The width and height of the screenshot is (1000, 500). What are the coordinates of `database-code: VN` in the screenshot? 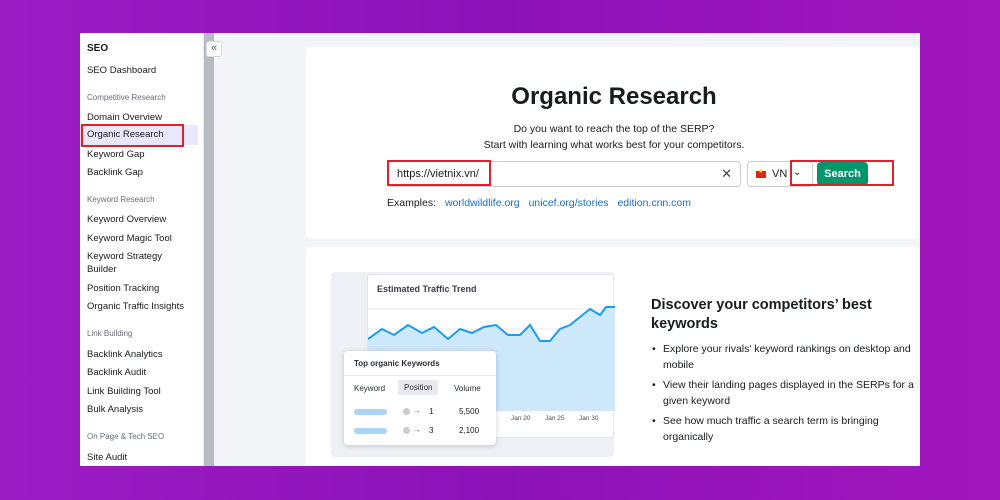 It's located at (780, 174).